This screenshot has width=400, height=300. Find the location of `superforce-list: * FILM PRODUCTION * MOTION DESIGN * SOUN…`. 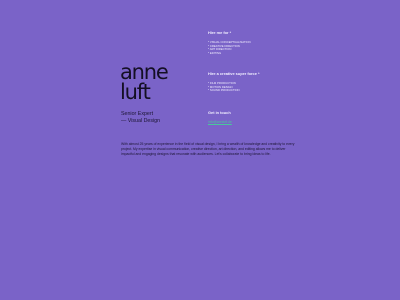

superforce-list: * FILM PRODUCTION * MOTION DESIGN * SOUN… is located at coordinates (233, 87).